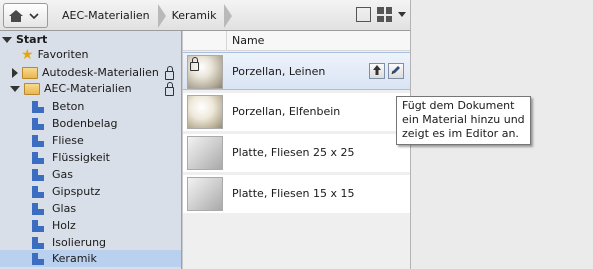  What do you see at coordinates (68, 106) in the screenshot?
I see `tree-item-label: Beton` at bounding box center [68, 106].